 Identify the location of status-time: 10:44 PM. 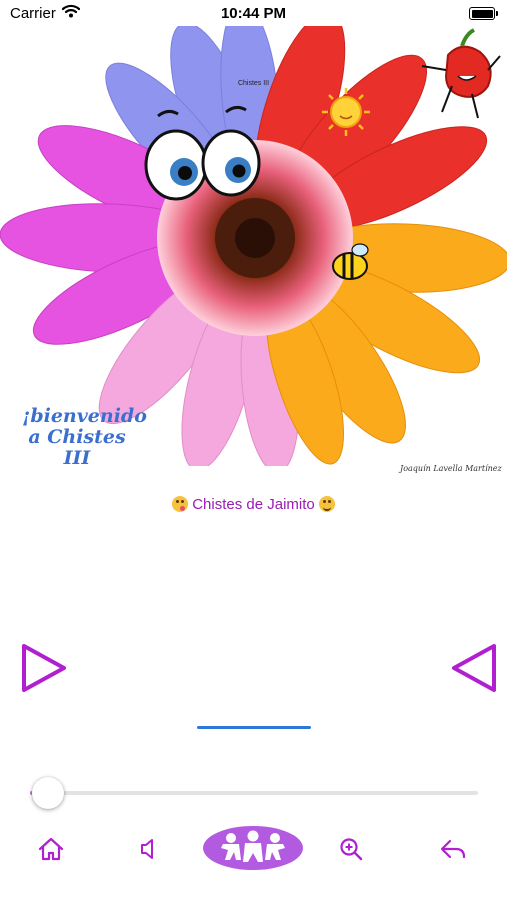
(253, 13).